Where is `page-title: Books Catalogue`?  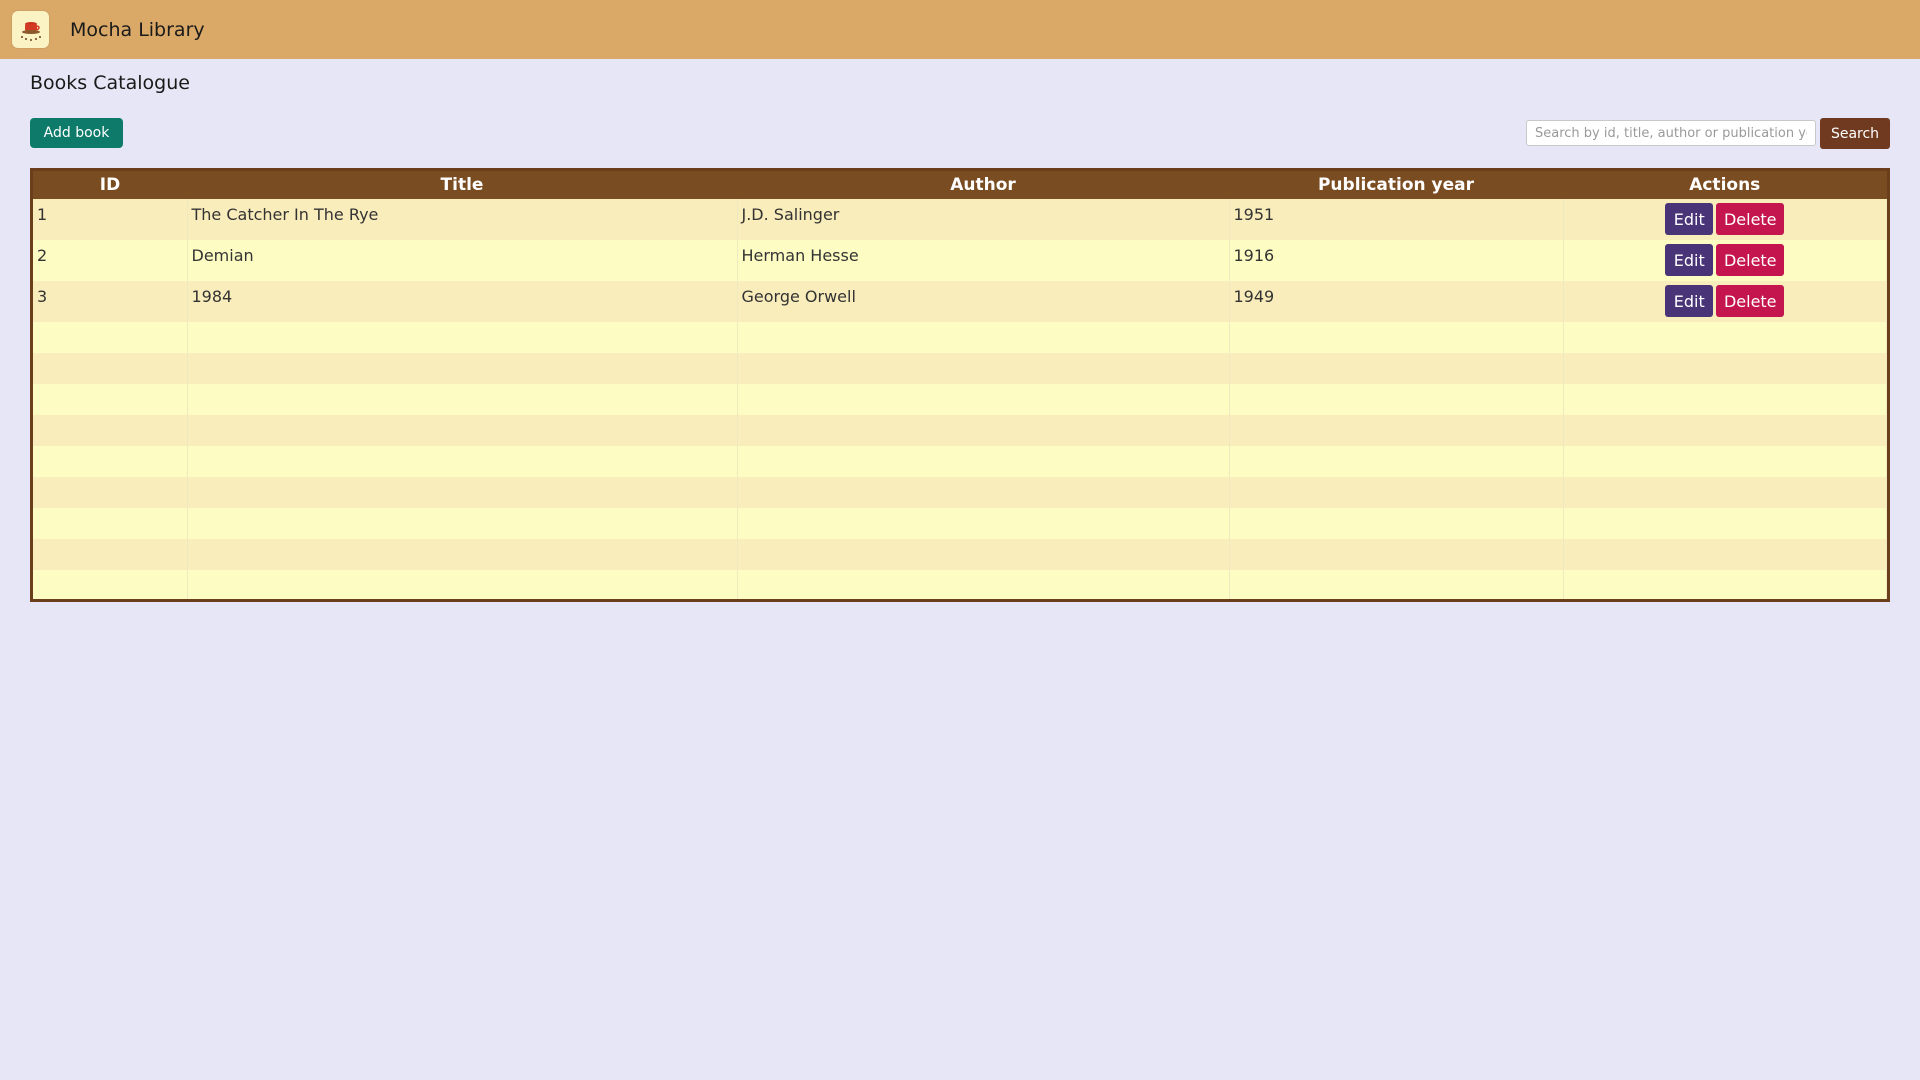 page-title: Books Catalogue is located at coordinates (110, 83).